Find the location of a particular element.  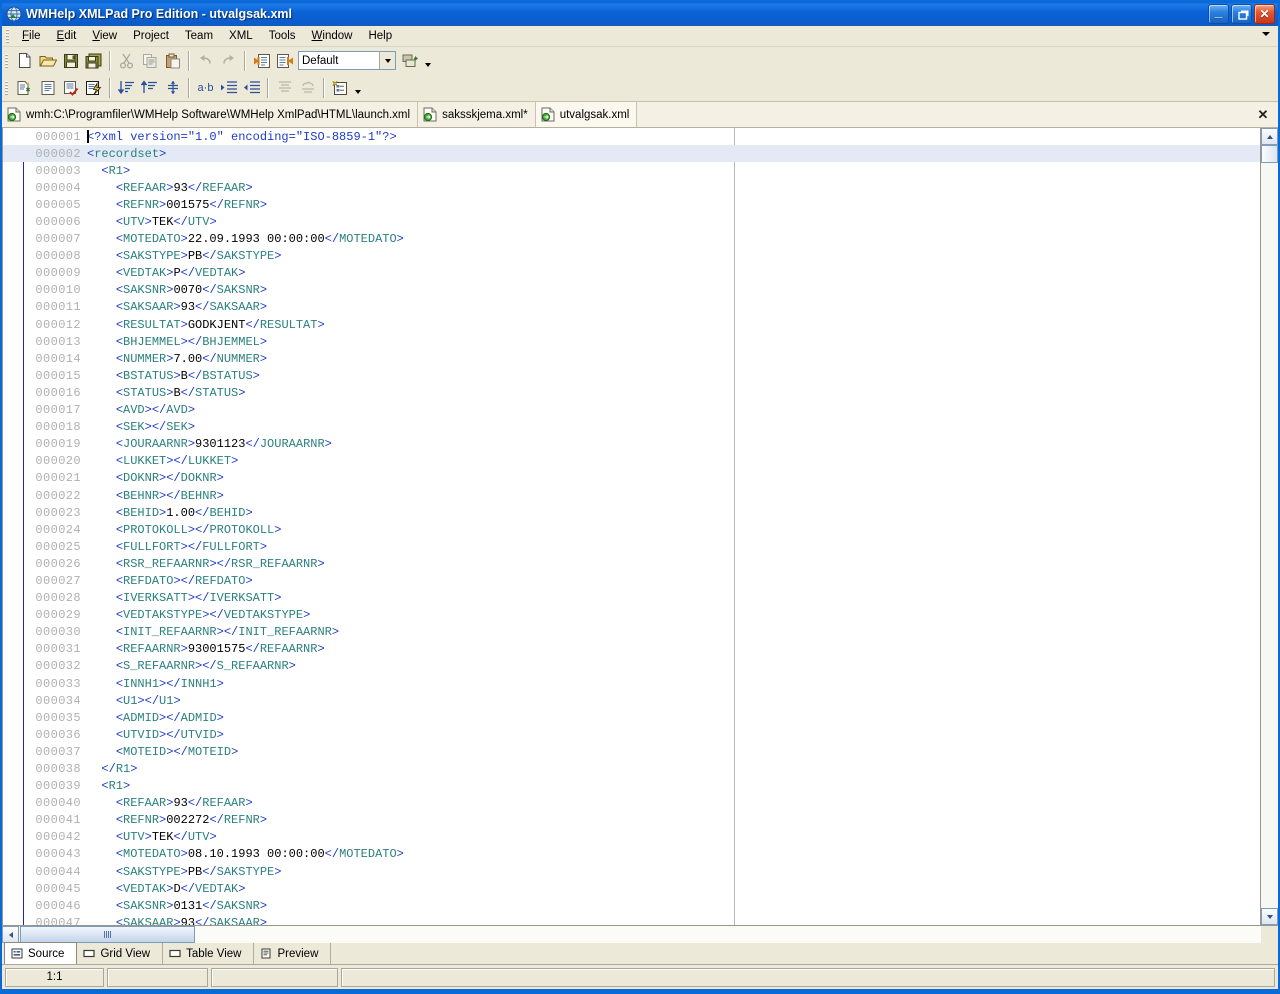

code-line: 000017 <AVD></AVD> is located at coordinates (631, 410).